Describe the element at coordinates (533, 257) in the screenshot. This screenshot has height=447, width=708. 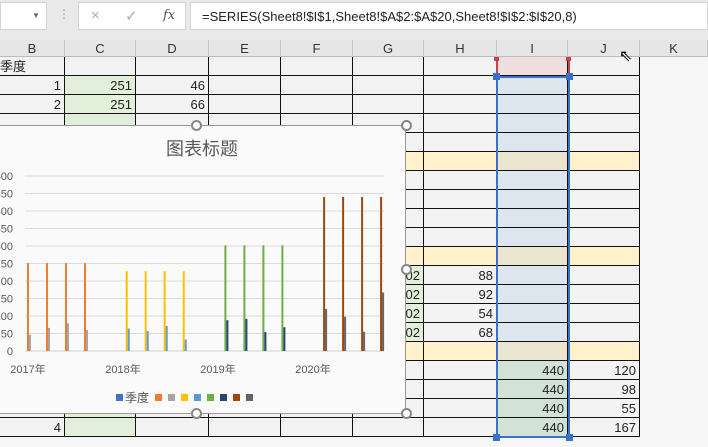
I see `series-values-range` at that location.